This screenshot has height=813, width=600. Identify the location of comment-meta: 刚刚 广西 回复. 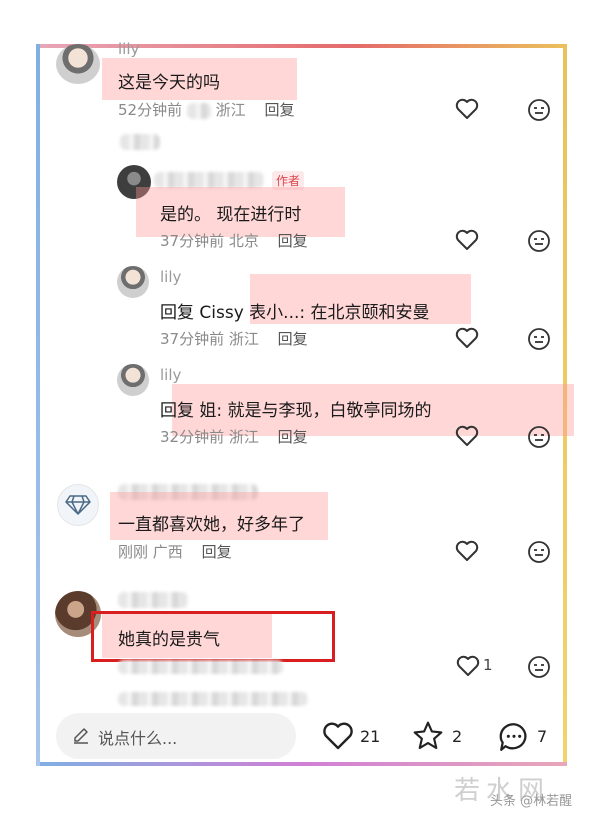
(175, 551).